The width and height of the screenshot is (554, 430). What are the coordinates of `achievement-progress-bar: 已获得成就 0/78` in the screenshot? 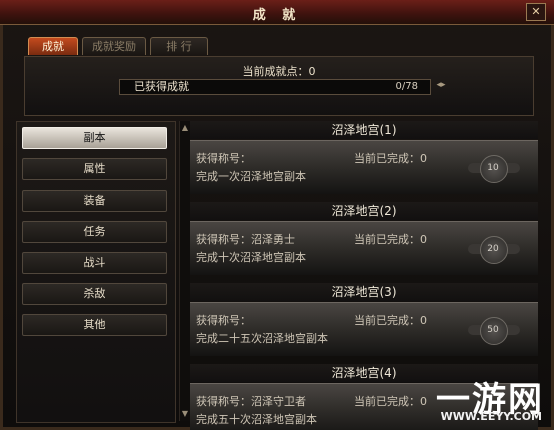 It's located at (275, 87).